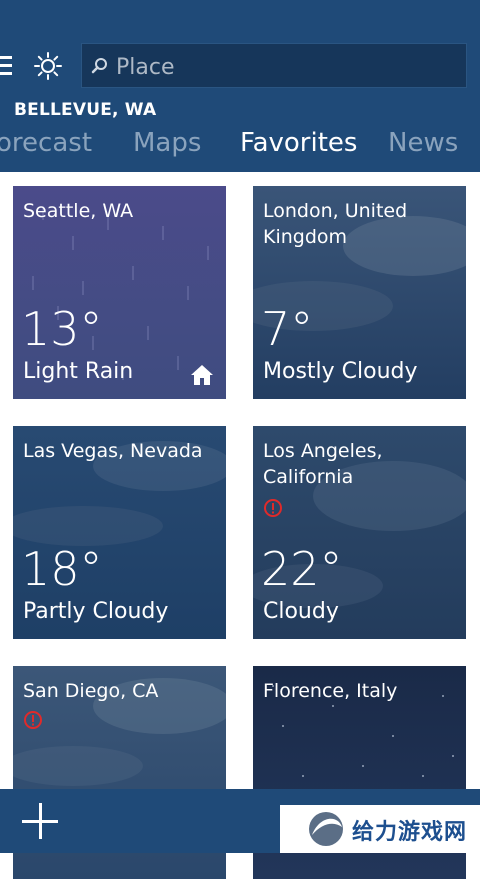 This screenshot has height=879, width=480. I want to click on city-name: Las Vegas, Nevada, so click(113, 451).